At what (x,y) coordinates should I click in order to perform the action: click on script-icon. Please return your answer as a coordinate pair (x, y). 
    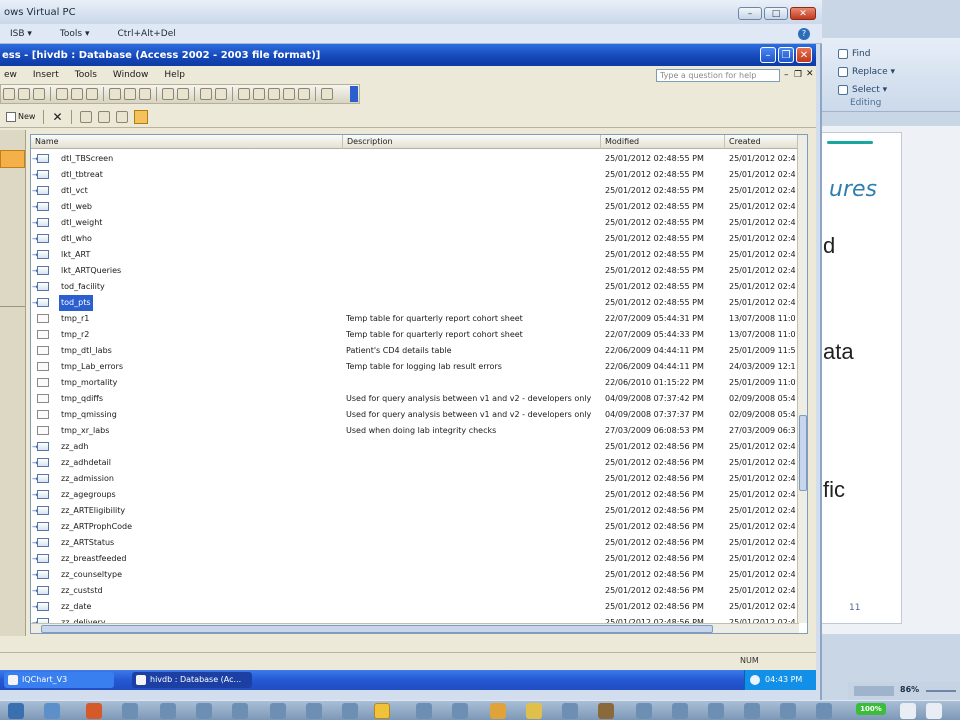
    Looking at the image, I should click on (259, 94).